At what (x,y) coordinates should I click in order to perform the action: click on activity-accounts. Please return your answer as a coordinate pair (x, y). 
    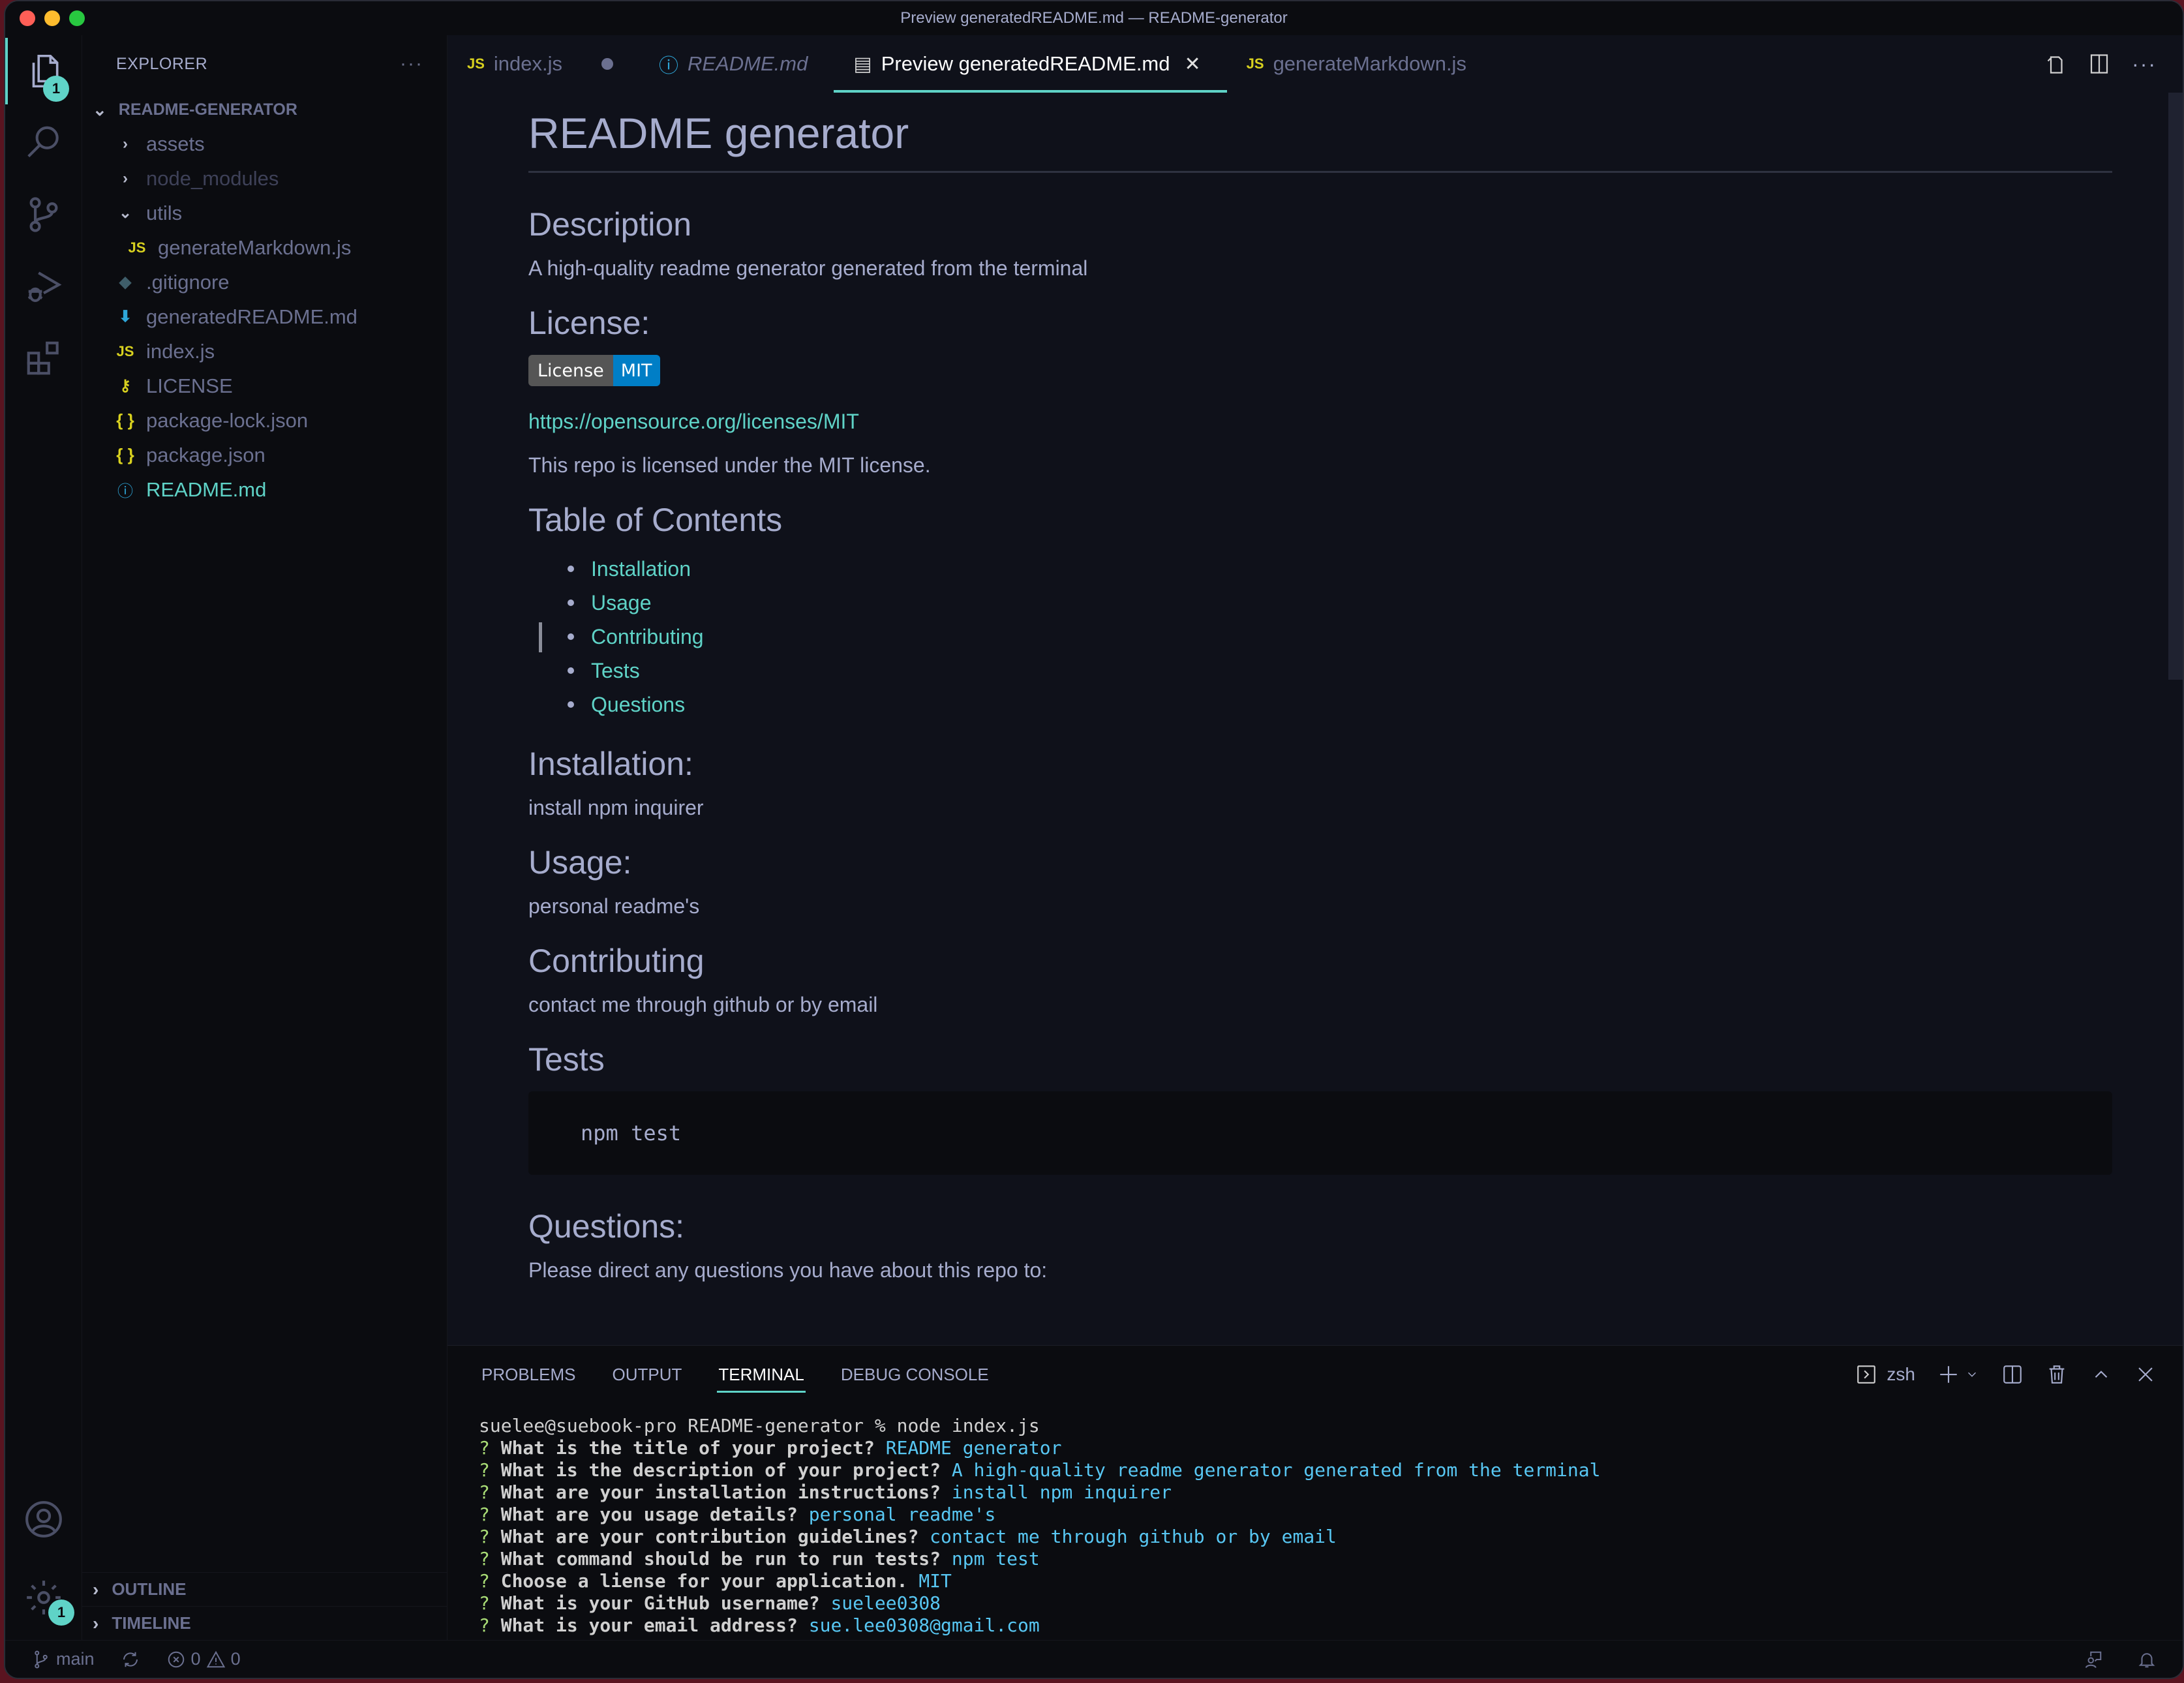
    Looking at the image, I should click on (44, 1519).